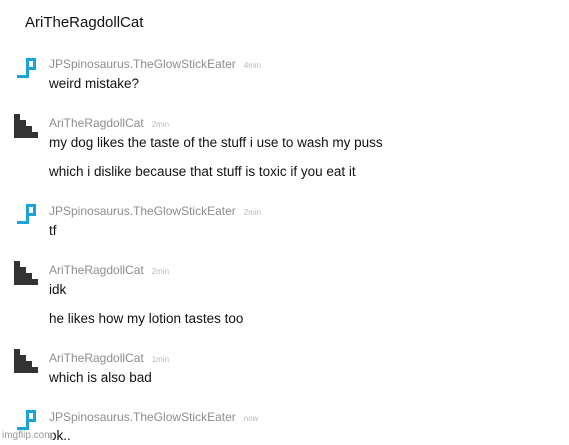 This screenshot has height=445, width=569. I want to click on message-header: JPSpinosaurus.TheGlowStickEater 2min, so click(155, 211).